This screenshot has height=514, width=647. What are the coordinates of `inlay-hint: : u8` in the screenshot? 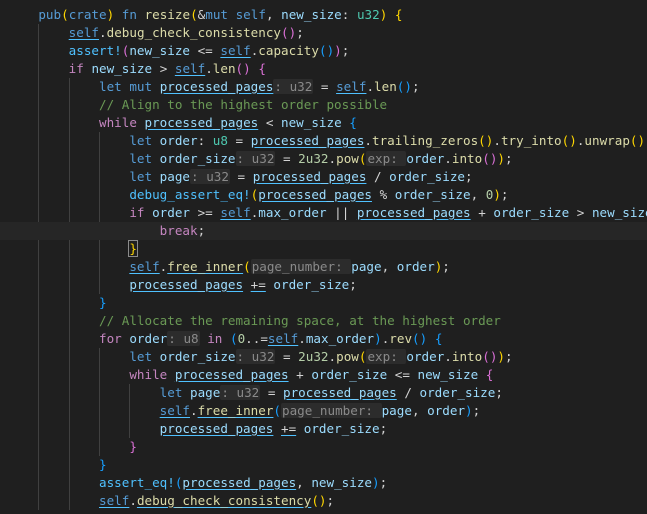 It's located at (183, 338).